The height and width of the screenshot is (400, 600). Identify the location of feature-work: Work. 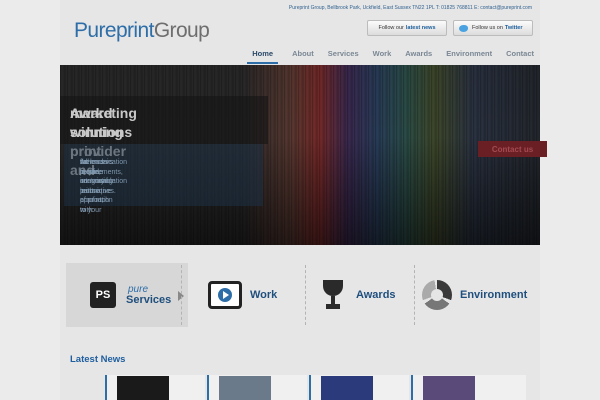
(263, 295).